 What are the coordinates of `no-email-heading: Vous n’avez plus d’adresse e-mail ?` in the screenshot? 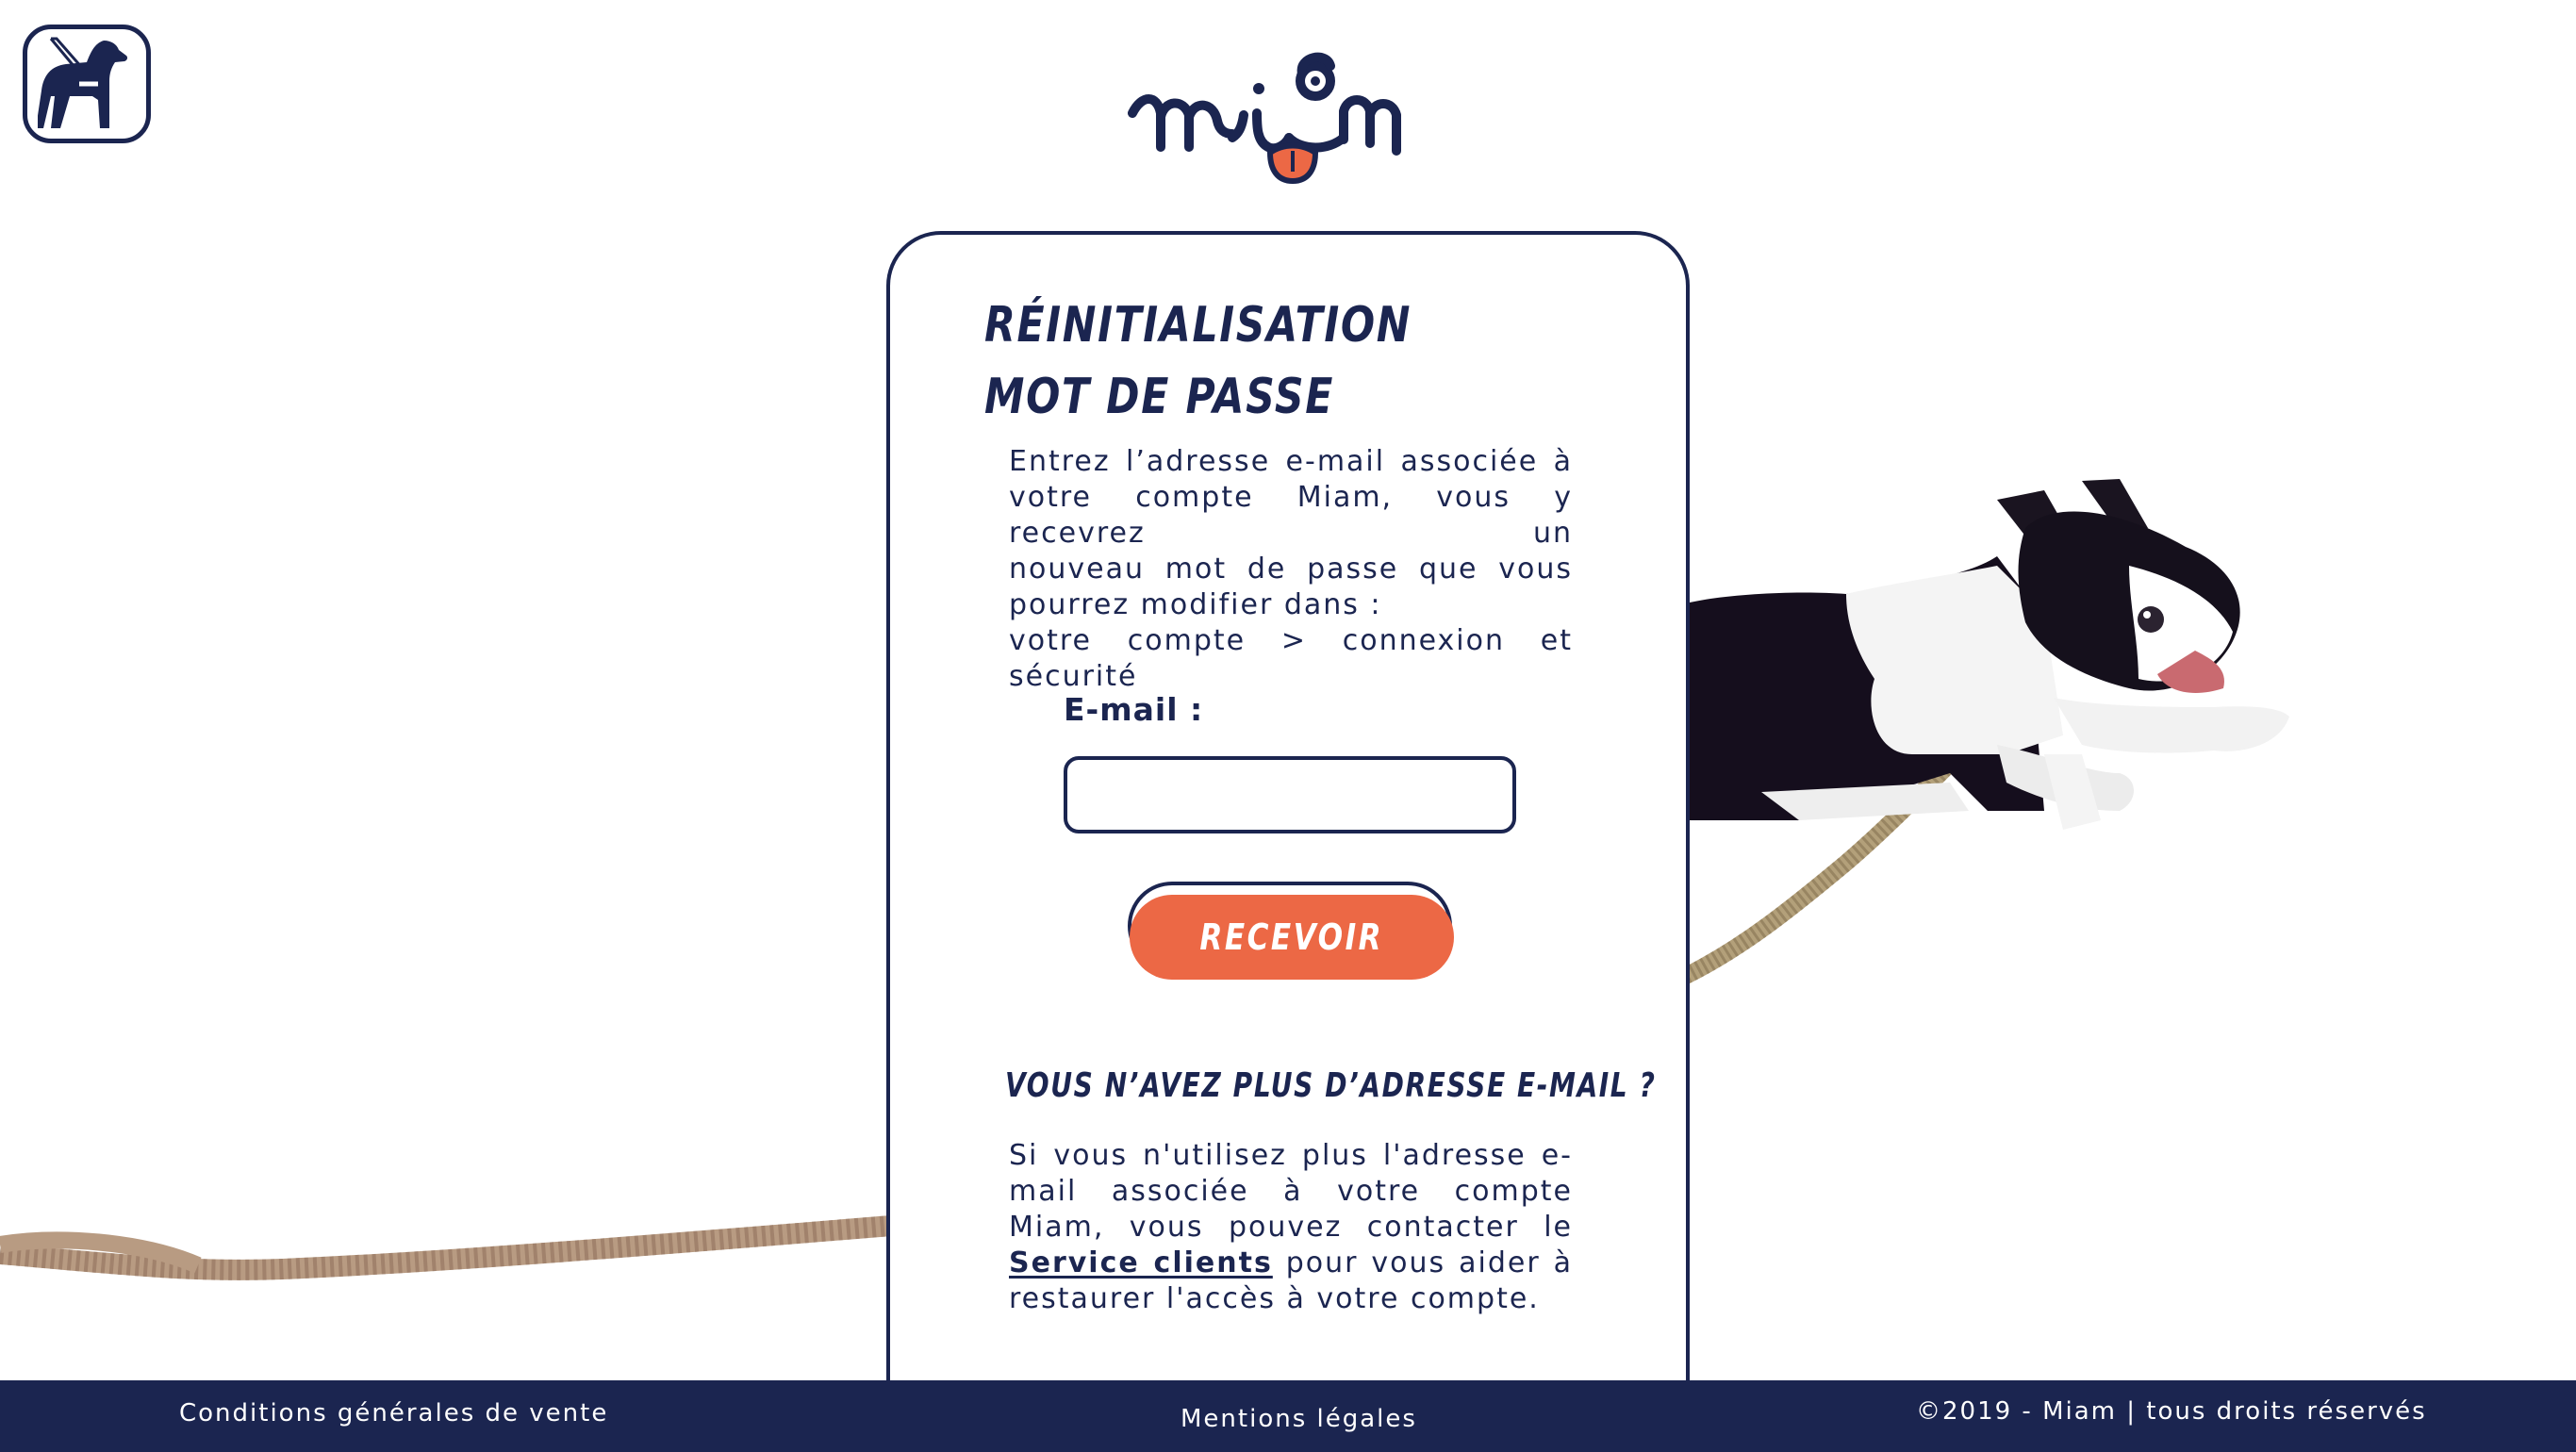 It's located at (1331, 1085).